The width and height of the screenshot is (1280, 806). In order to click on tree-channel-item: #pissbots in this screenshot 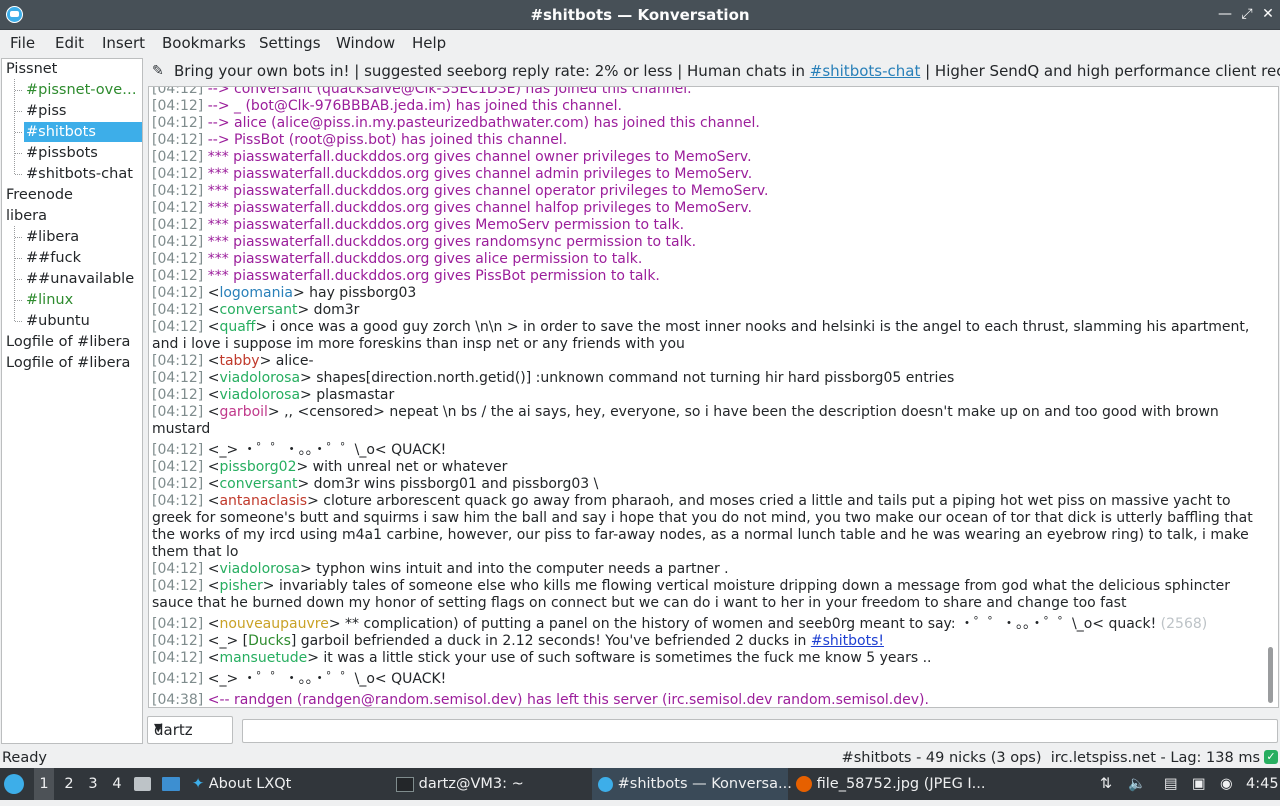, I will do `click(84, 153)`.